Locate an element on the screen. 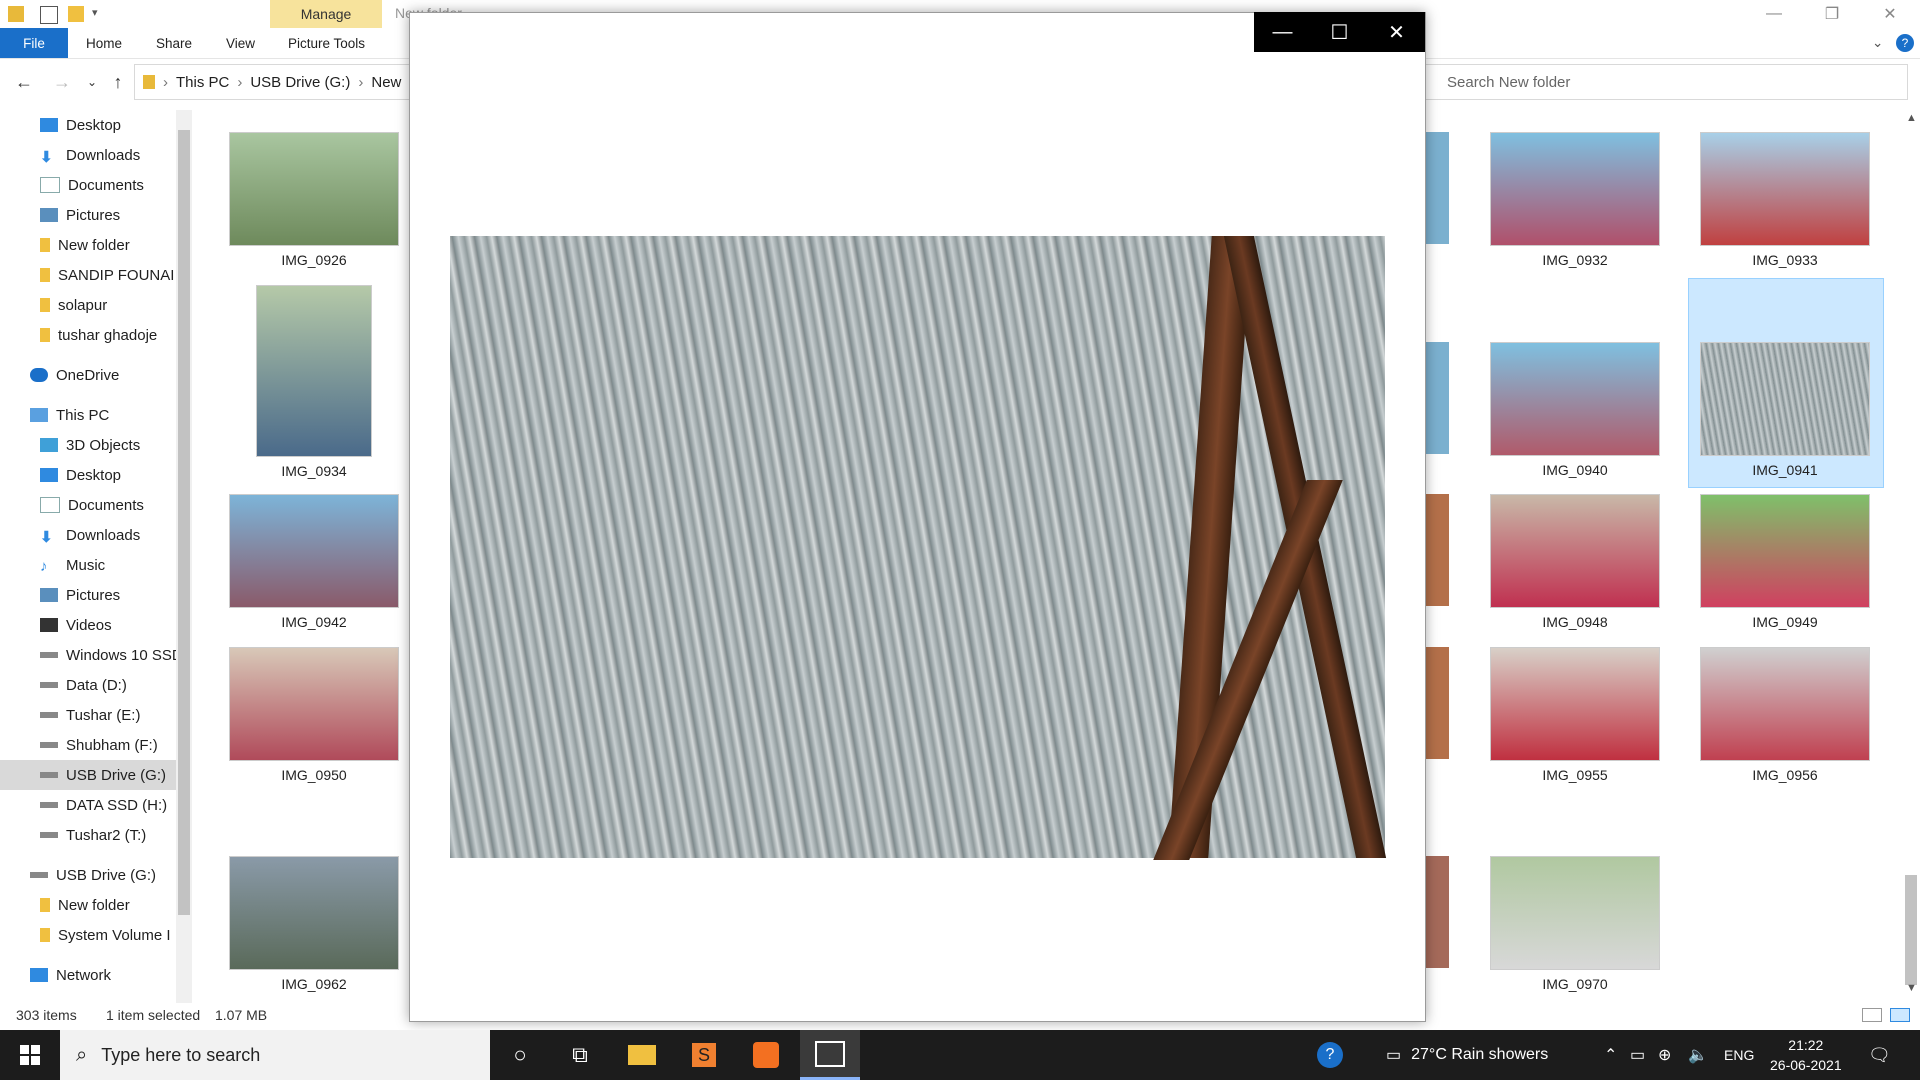  photos-taskbar-icon is located at coordinates (830, 1055).